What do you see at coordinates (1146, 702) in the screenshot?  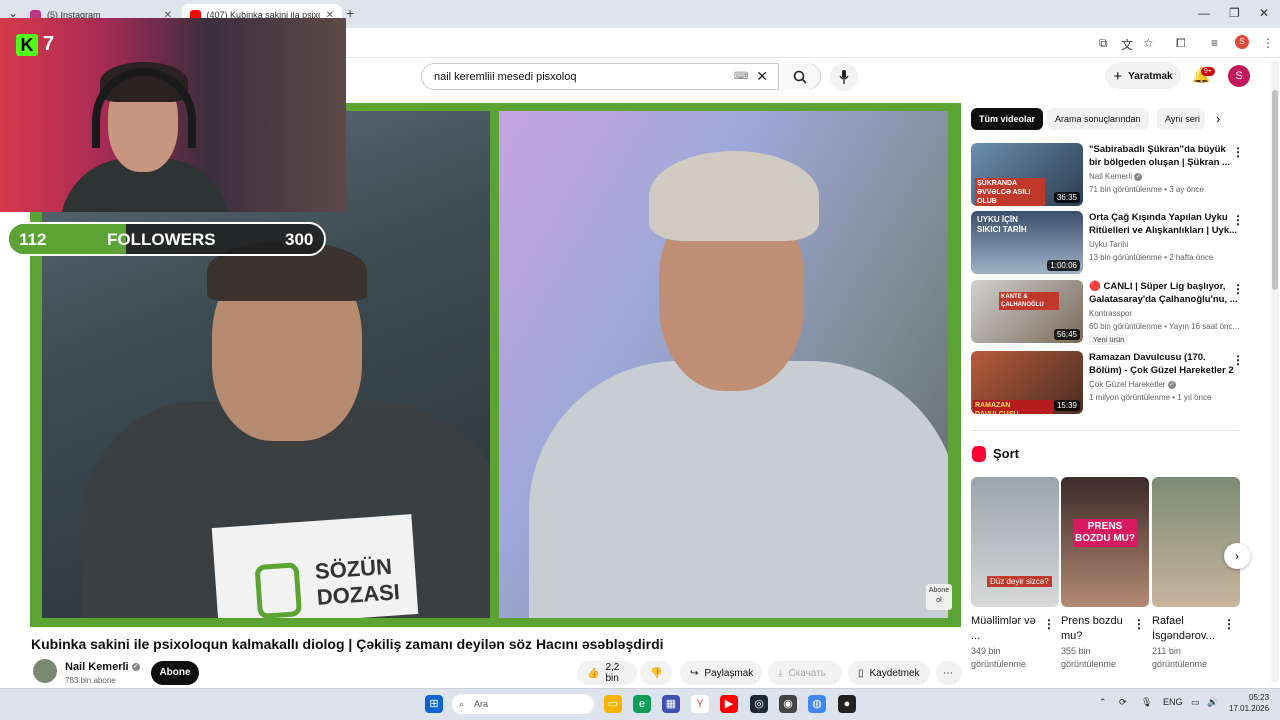 I see `microphone-tray-icon: 🎙` at bounding box center [1146, 702].